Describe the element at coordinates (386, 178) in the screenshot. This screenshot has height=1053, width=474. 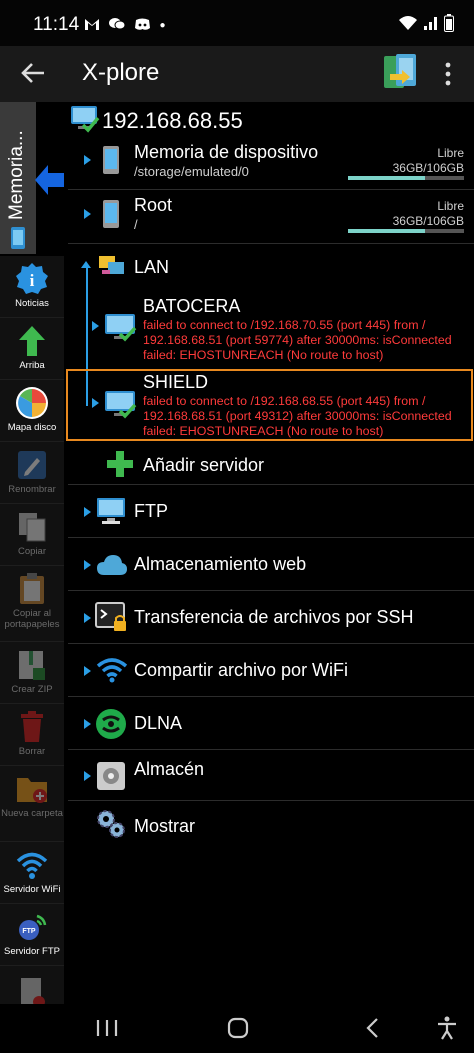
I see `storage-usage-fill` at that location.